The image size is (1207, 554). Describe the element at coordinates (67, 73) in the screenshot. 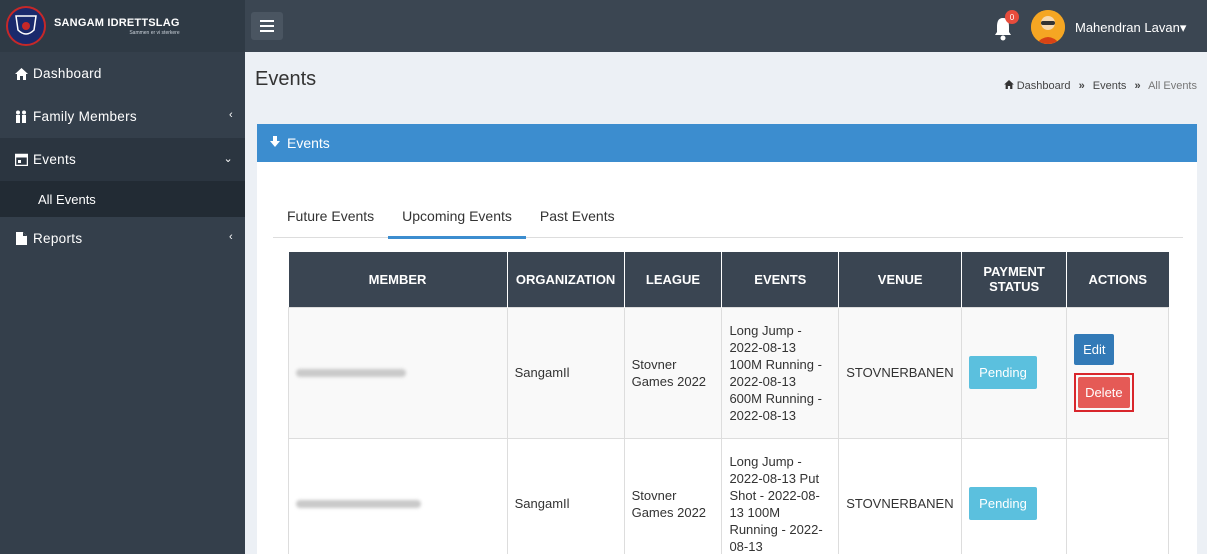

I see `sidebar-item-label: Dashboard` at that location.